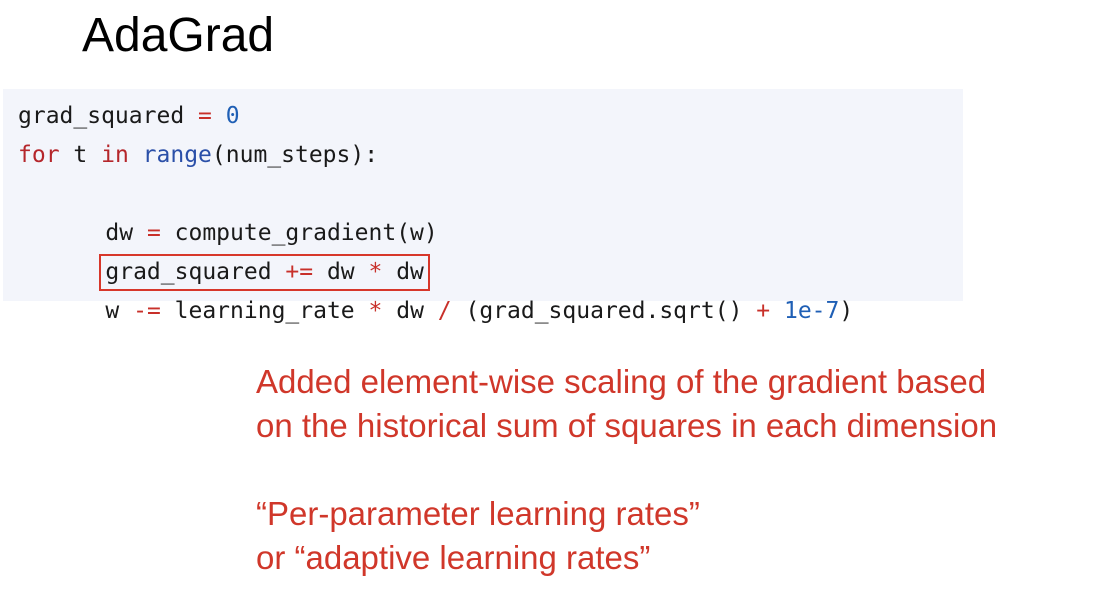  I want to click on code-token-plain: w, so click(119, 311).